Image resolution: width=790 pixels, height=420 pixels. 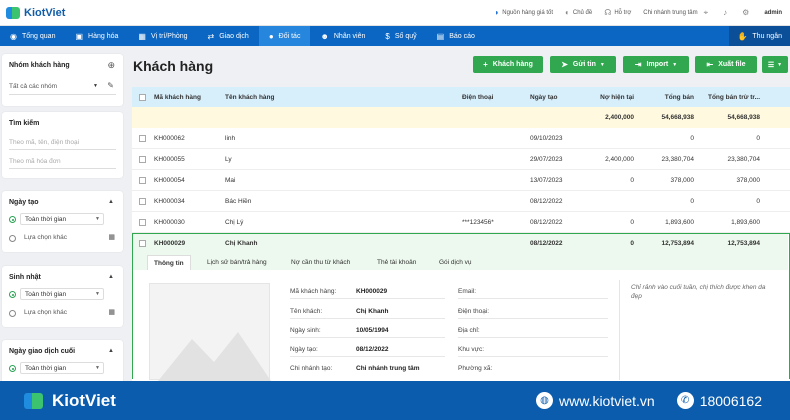 What do you see at coordinates (62, 80) in the screenshot?
I see `customer-group-panel: Nhóm khách hàng ⊕ Tất cả các nhóm ▼ ✎` at bounding box center [62, 80].